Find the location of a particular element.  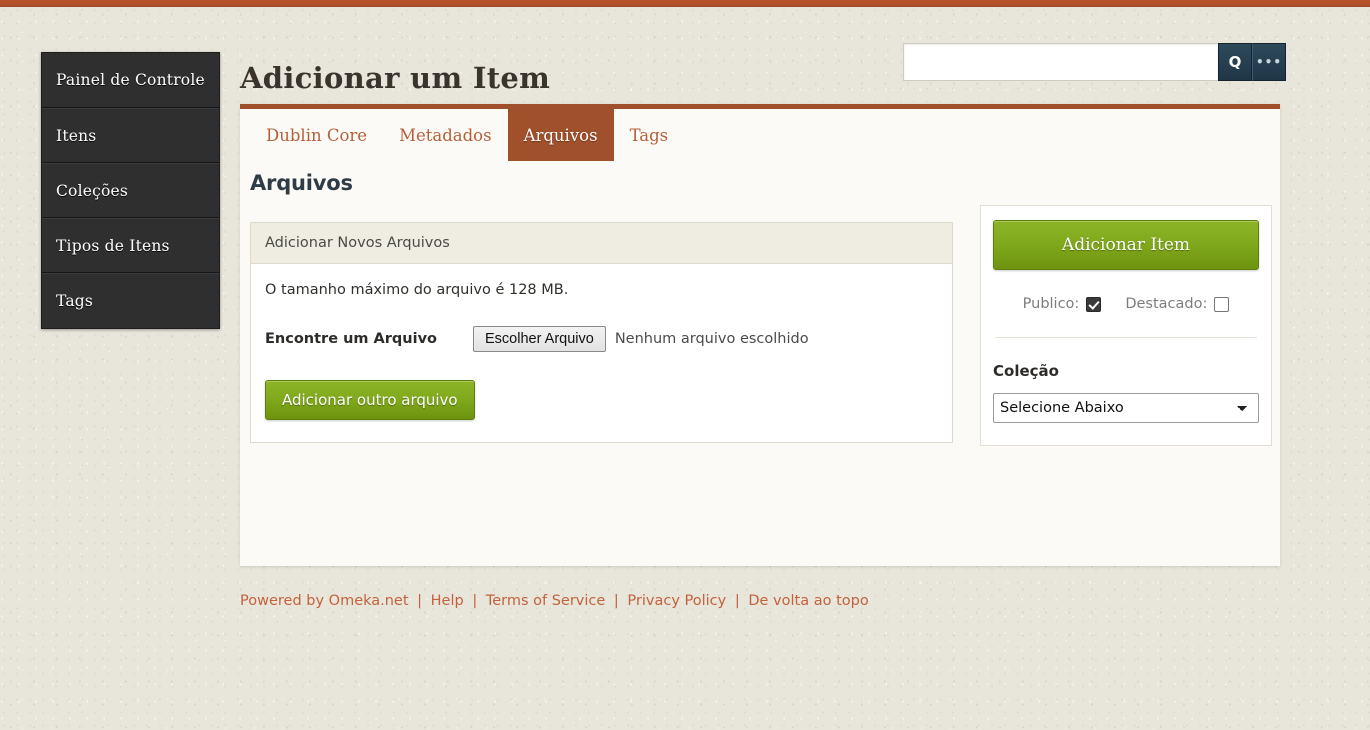

footer-link-back-to-top: De volta ao topo is located at coordinates (808, 601).